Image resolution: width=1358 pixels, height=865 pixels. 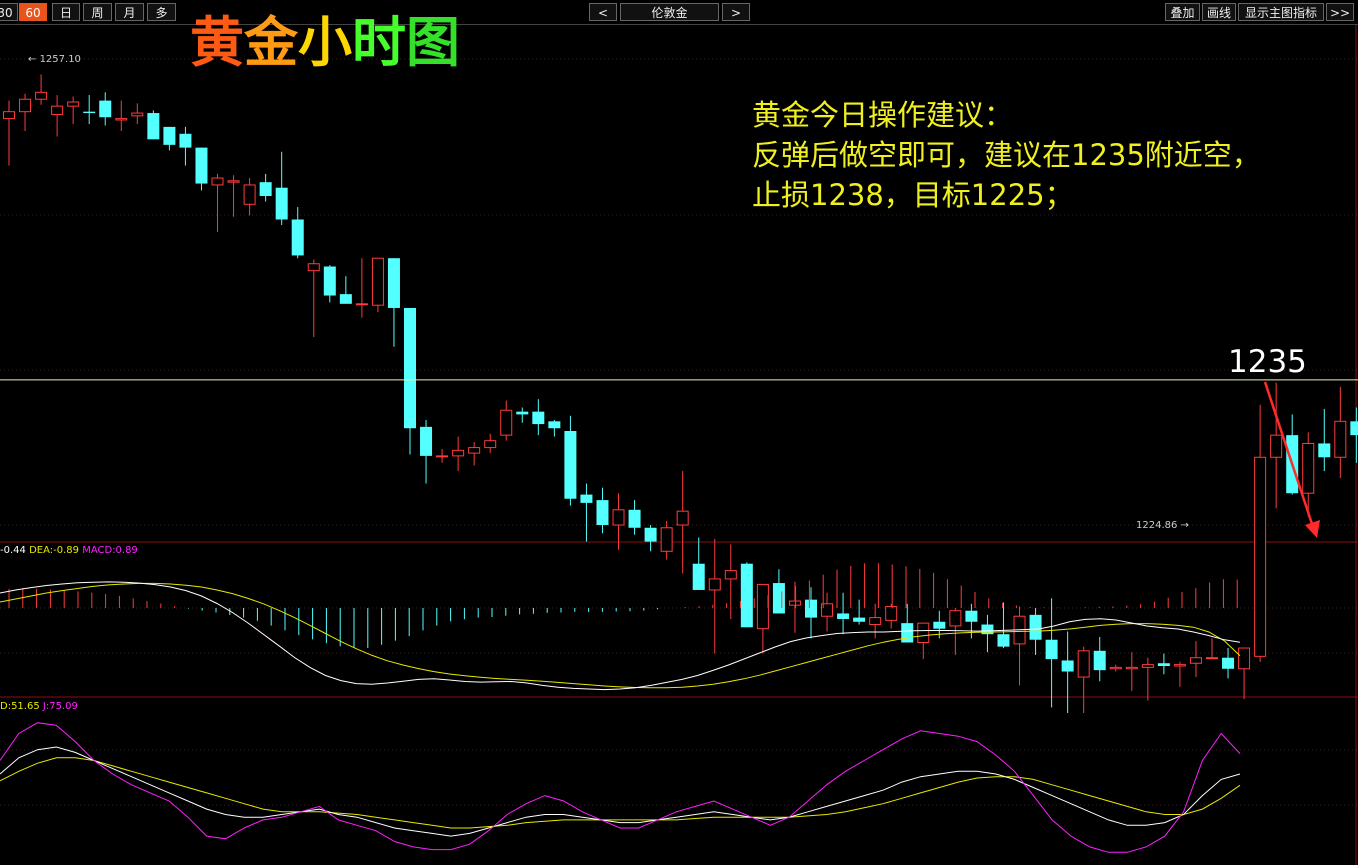 I want to click on macd-legend: -0.44 DEA:-0.89 MACD:0.89, so click(x=69, y=550).